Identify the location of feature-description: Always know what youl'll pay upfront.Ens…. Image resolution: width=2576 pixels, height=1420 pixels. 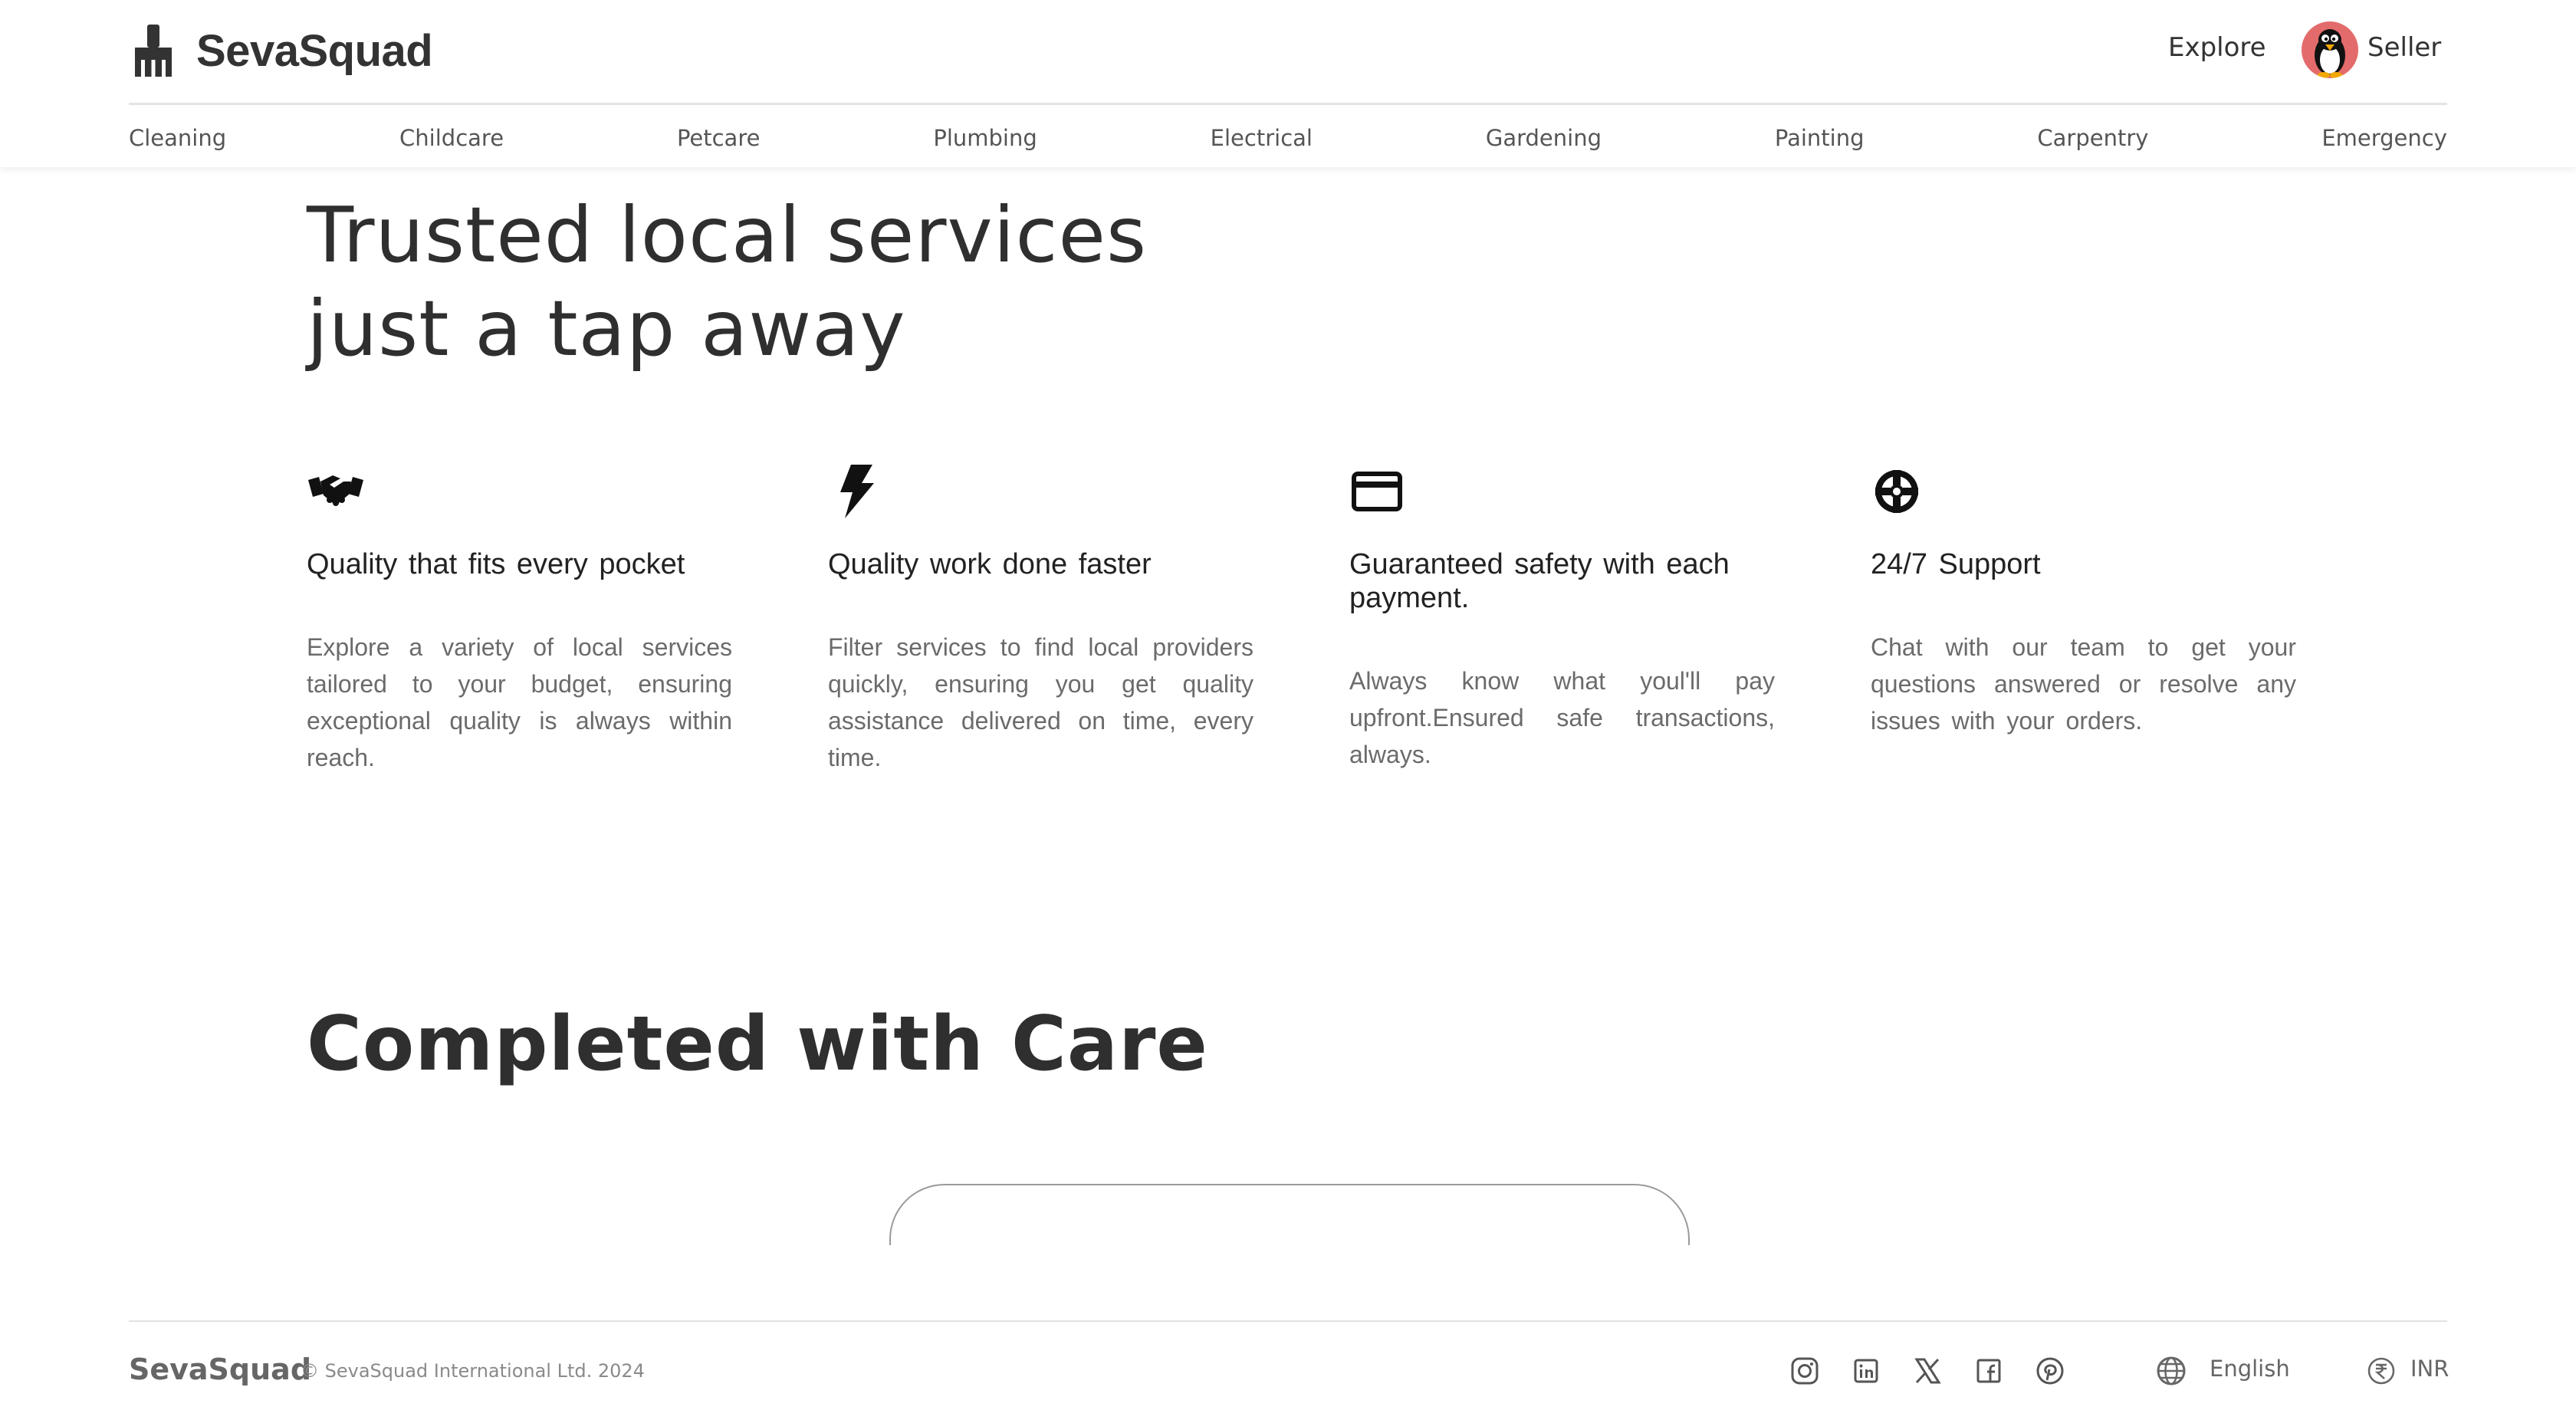
(1562, 717).